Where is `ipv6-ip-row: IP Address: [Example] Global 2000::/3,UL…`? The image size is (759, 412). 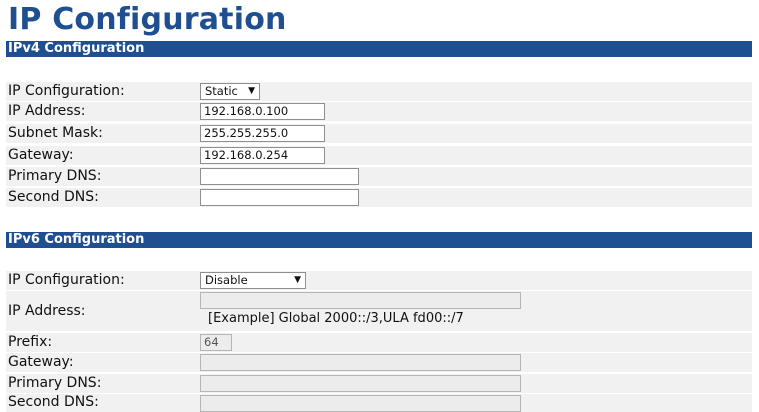 ipv6-ip-row: IP Address: [Example] Global 2000::/3,UL… is located at coordinates (379, 311).